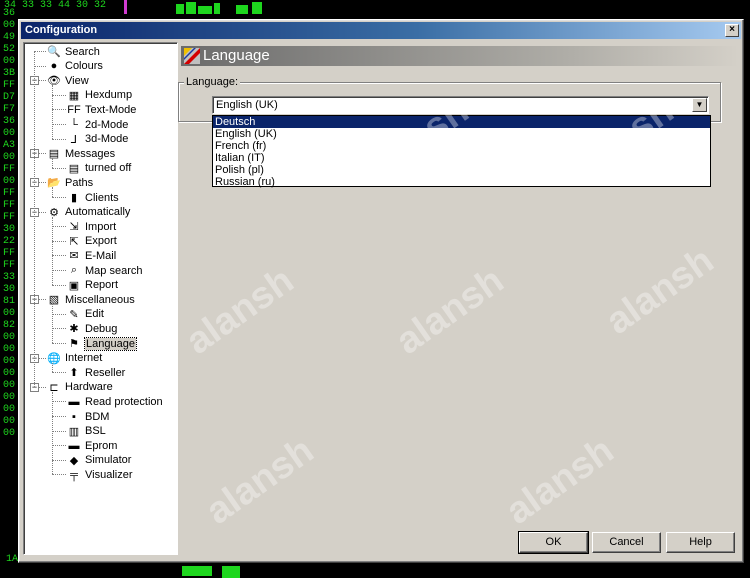  I want to click on language-select: English (UK) ▼, so click(460, 105).